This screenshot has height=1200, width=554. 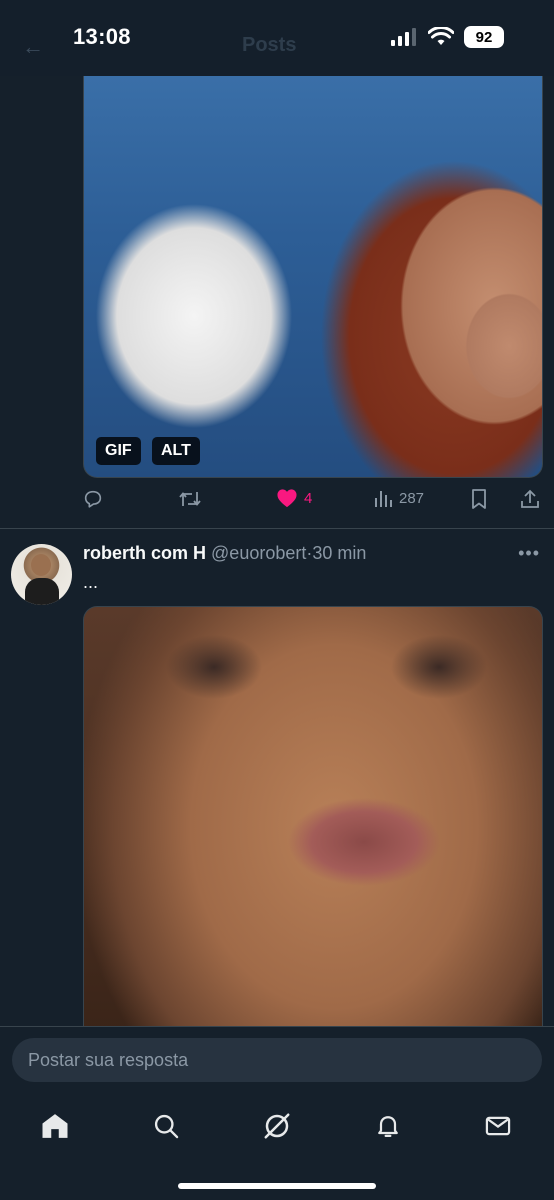 I want to click on repost-button, so click(x=190, y=499).